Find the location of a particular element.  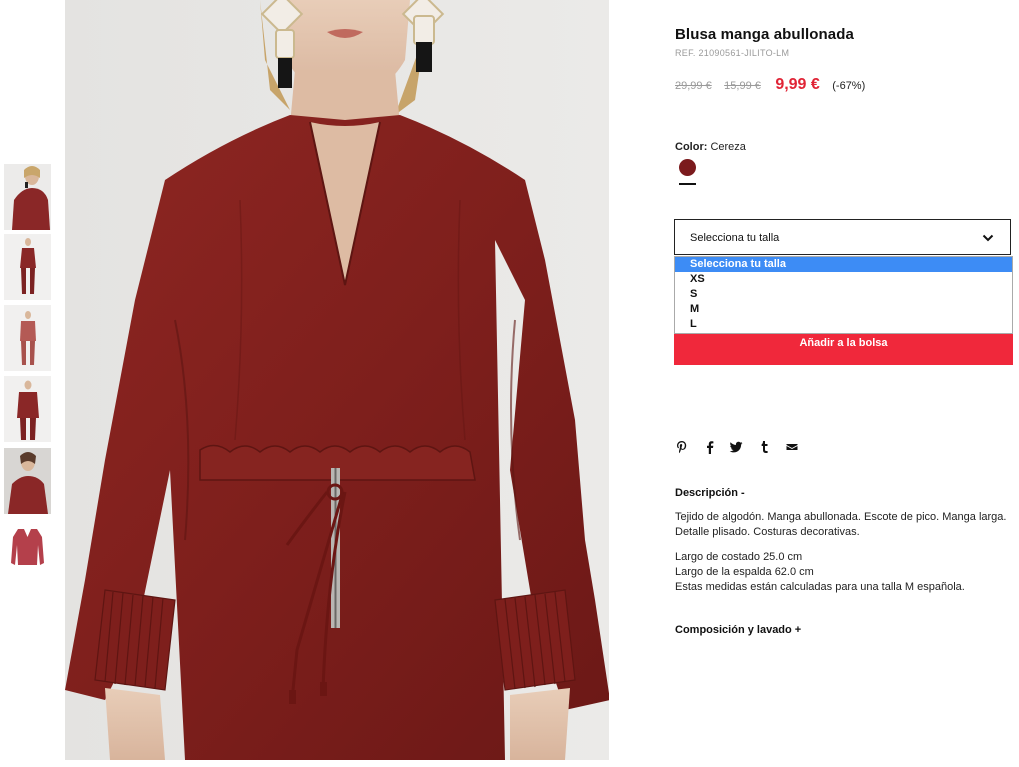

chevron-down-icon is located at coordinates (988, 238).